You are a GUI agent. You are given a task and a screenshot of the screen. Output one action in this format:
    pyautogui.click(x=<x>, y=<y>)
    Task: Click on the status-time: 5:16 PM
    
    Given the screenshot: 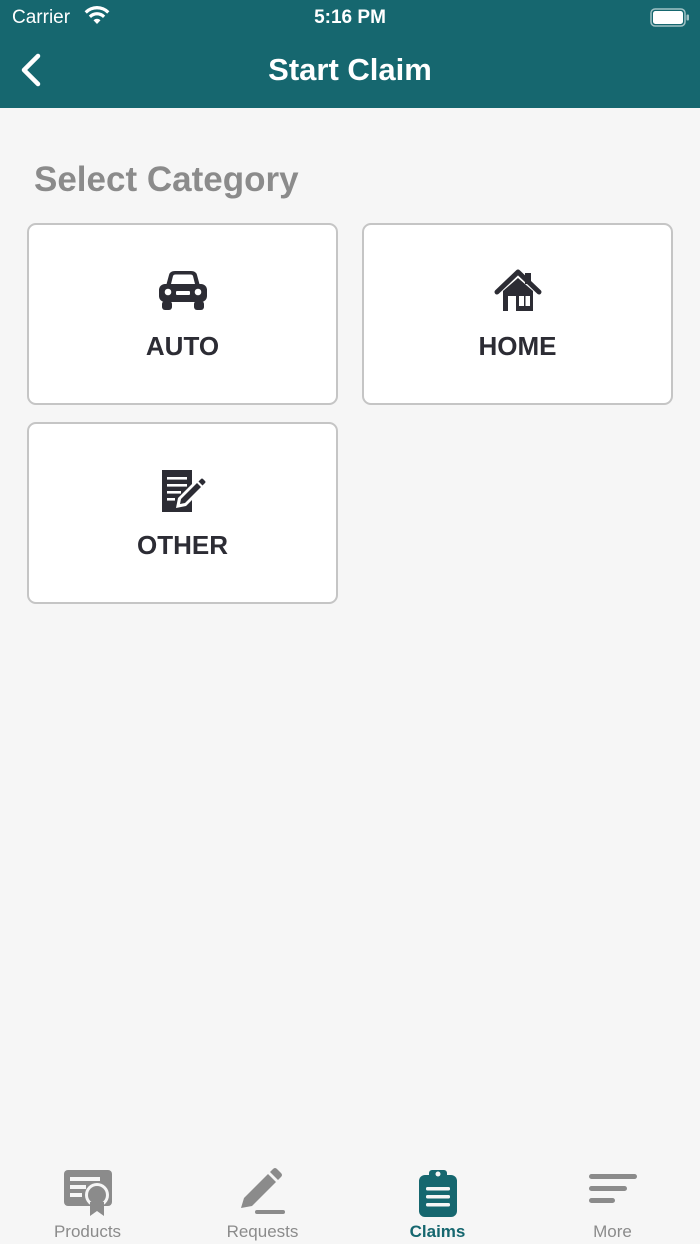 What is the action you would take?
    pyautogui.click(x=350, y=17)
    